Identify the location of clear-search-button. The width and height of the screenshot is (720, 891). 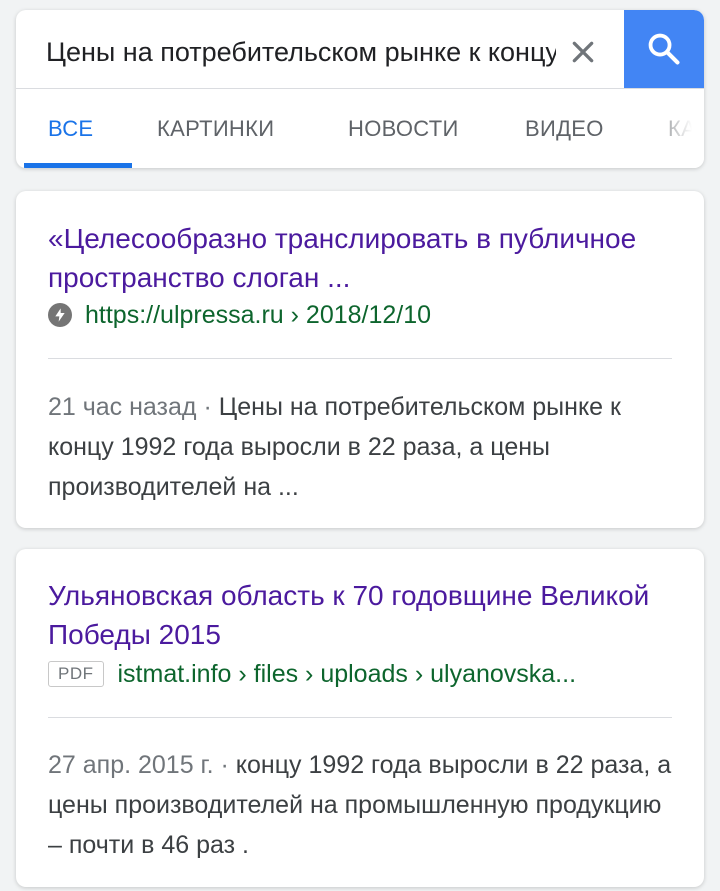
(583, 52).